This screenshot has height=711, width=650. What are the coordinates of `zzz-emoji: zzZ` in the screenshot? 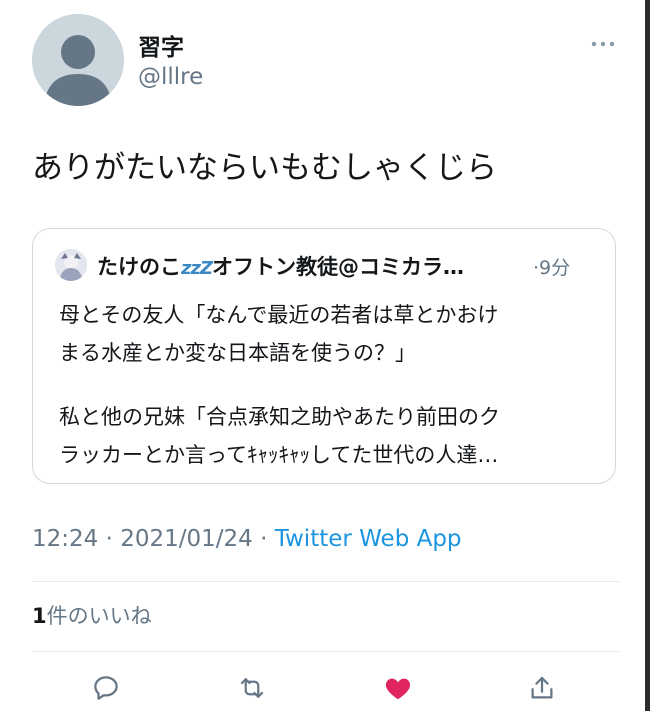 It's located at (197, 268).